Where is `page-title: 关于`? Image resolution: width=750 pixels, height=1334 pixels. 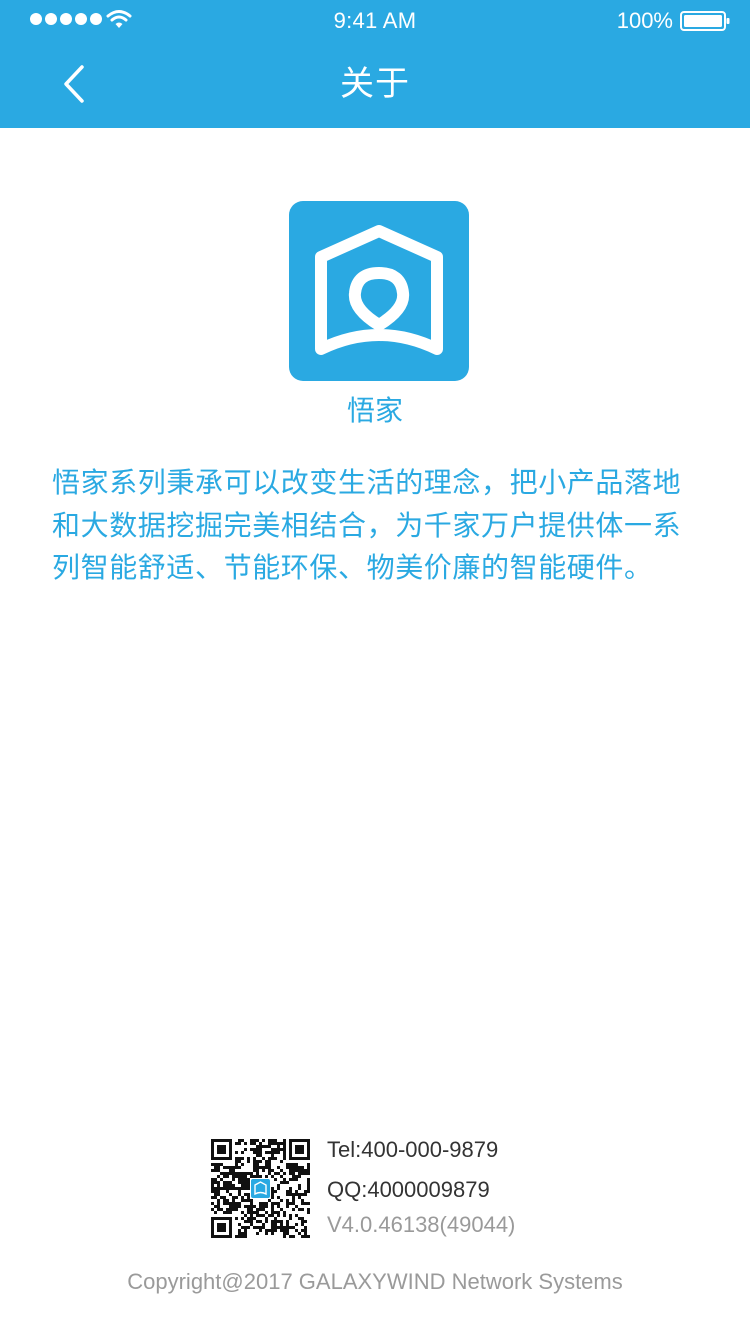
page-title: 关于 is located at coordinates (375, 84).